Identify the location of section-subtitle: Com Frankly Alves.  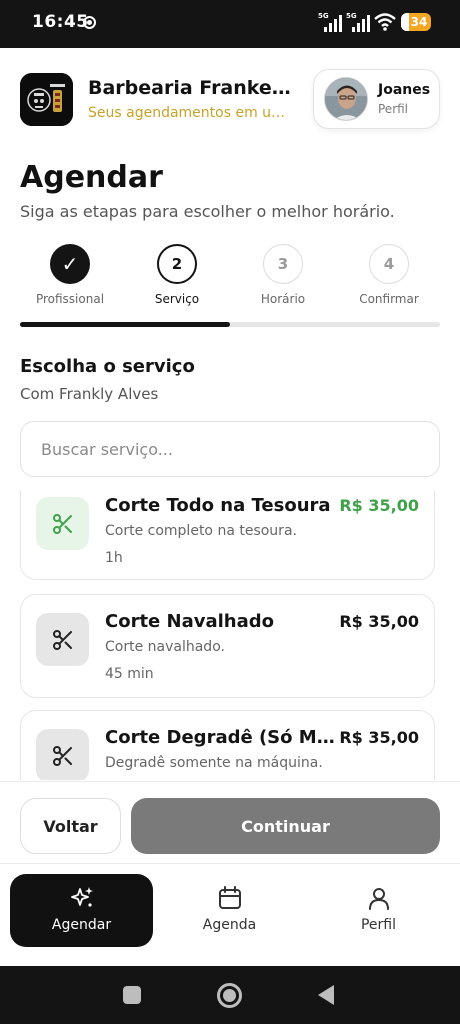
(89, 394).